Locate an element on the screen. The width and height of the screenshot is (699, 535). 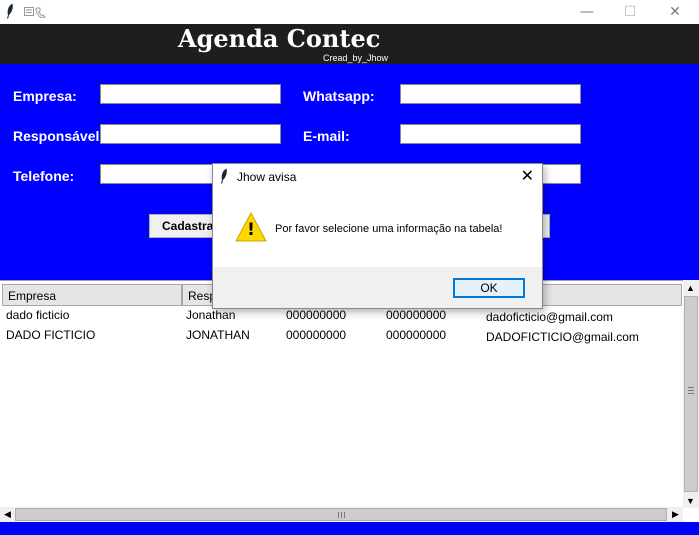
scroll-up-icon: ▲ is located at coordinates (690, 287).